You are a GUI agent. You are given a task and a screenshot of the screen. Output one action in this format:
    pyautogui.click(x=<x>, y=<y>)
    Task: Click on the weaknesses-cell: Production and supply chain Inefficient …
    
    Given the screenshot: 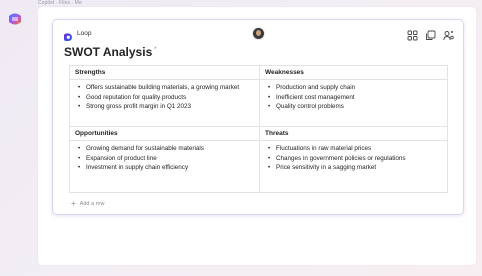 What is the action you would take?
    pyautogui.click(x=353, y=103)
    